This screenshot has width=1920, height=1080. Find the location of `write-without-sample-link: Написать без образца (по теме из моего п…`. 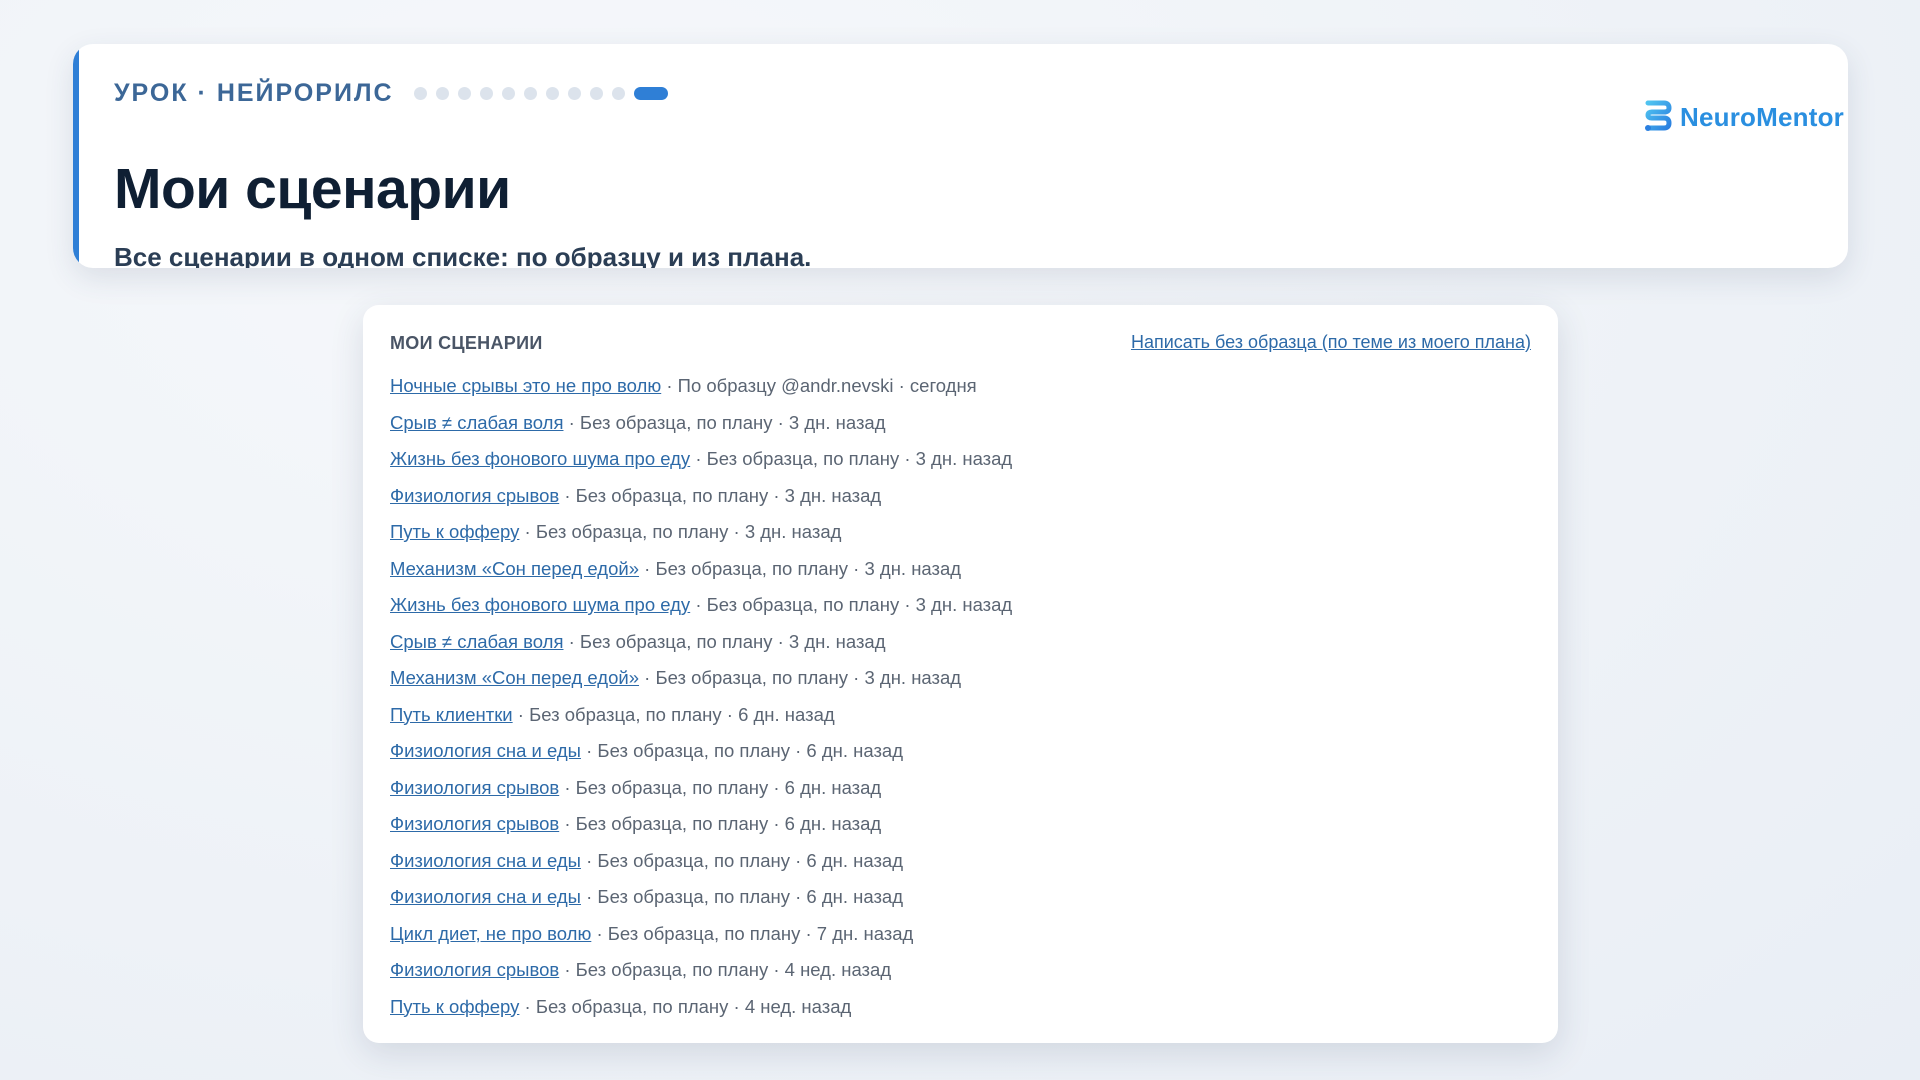

write-without-sample-link: Написать без образца (по теме из моего п… is located at coordinates (1331, 342).